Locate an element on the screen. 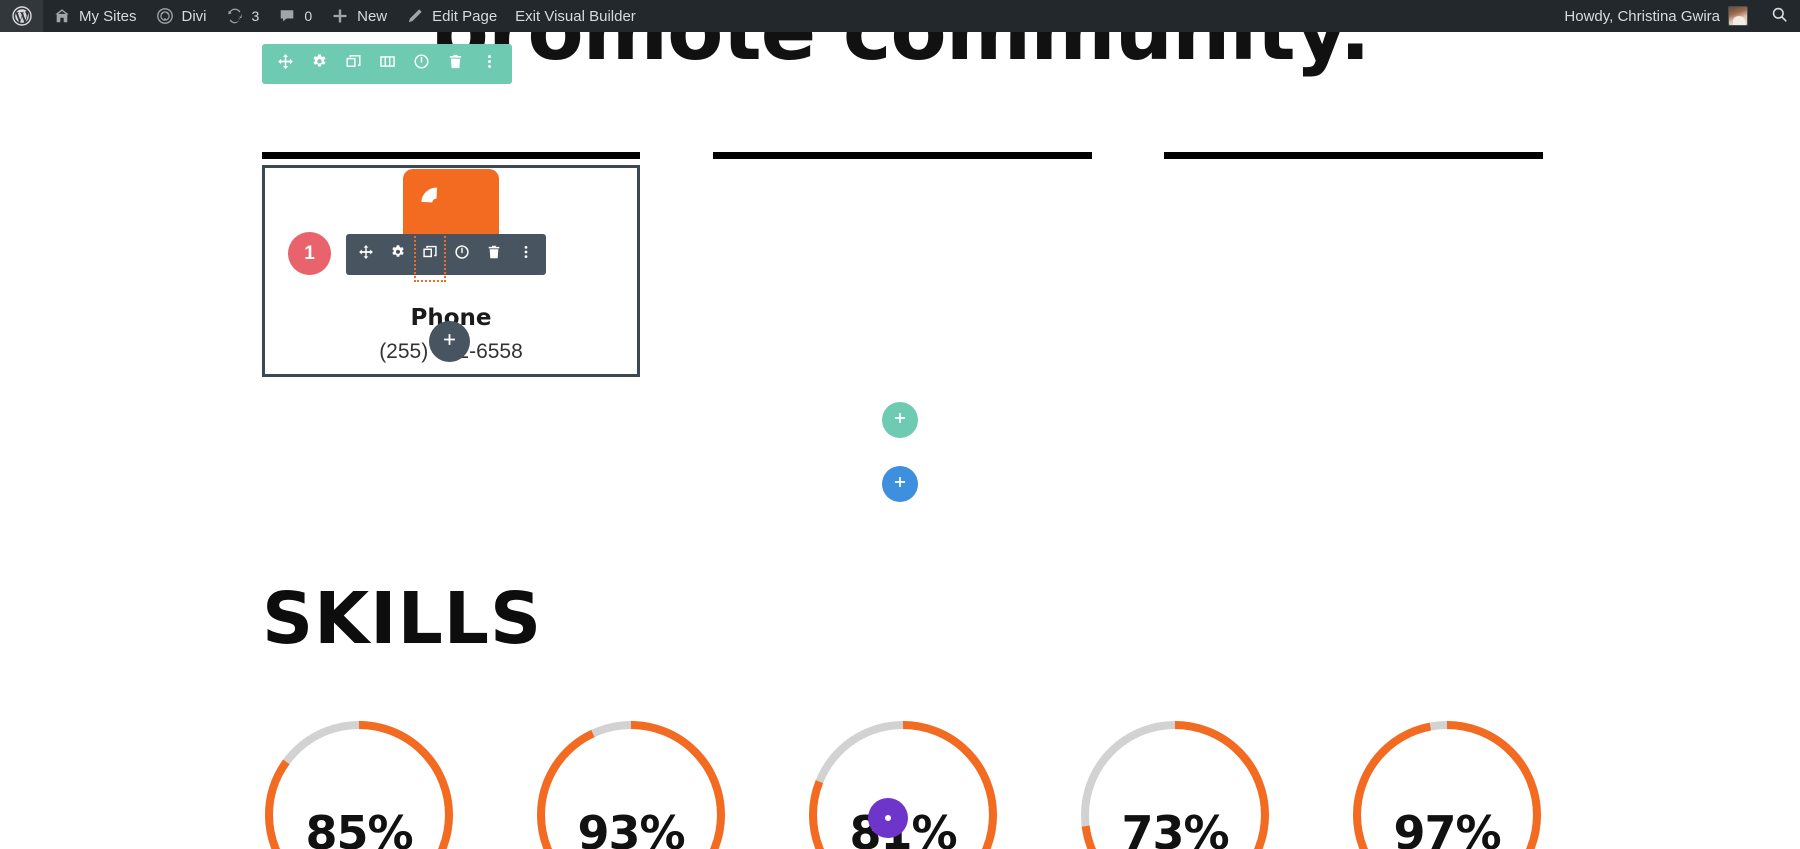  delete-module-button is located at coordinates (494, 254).